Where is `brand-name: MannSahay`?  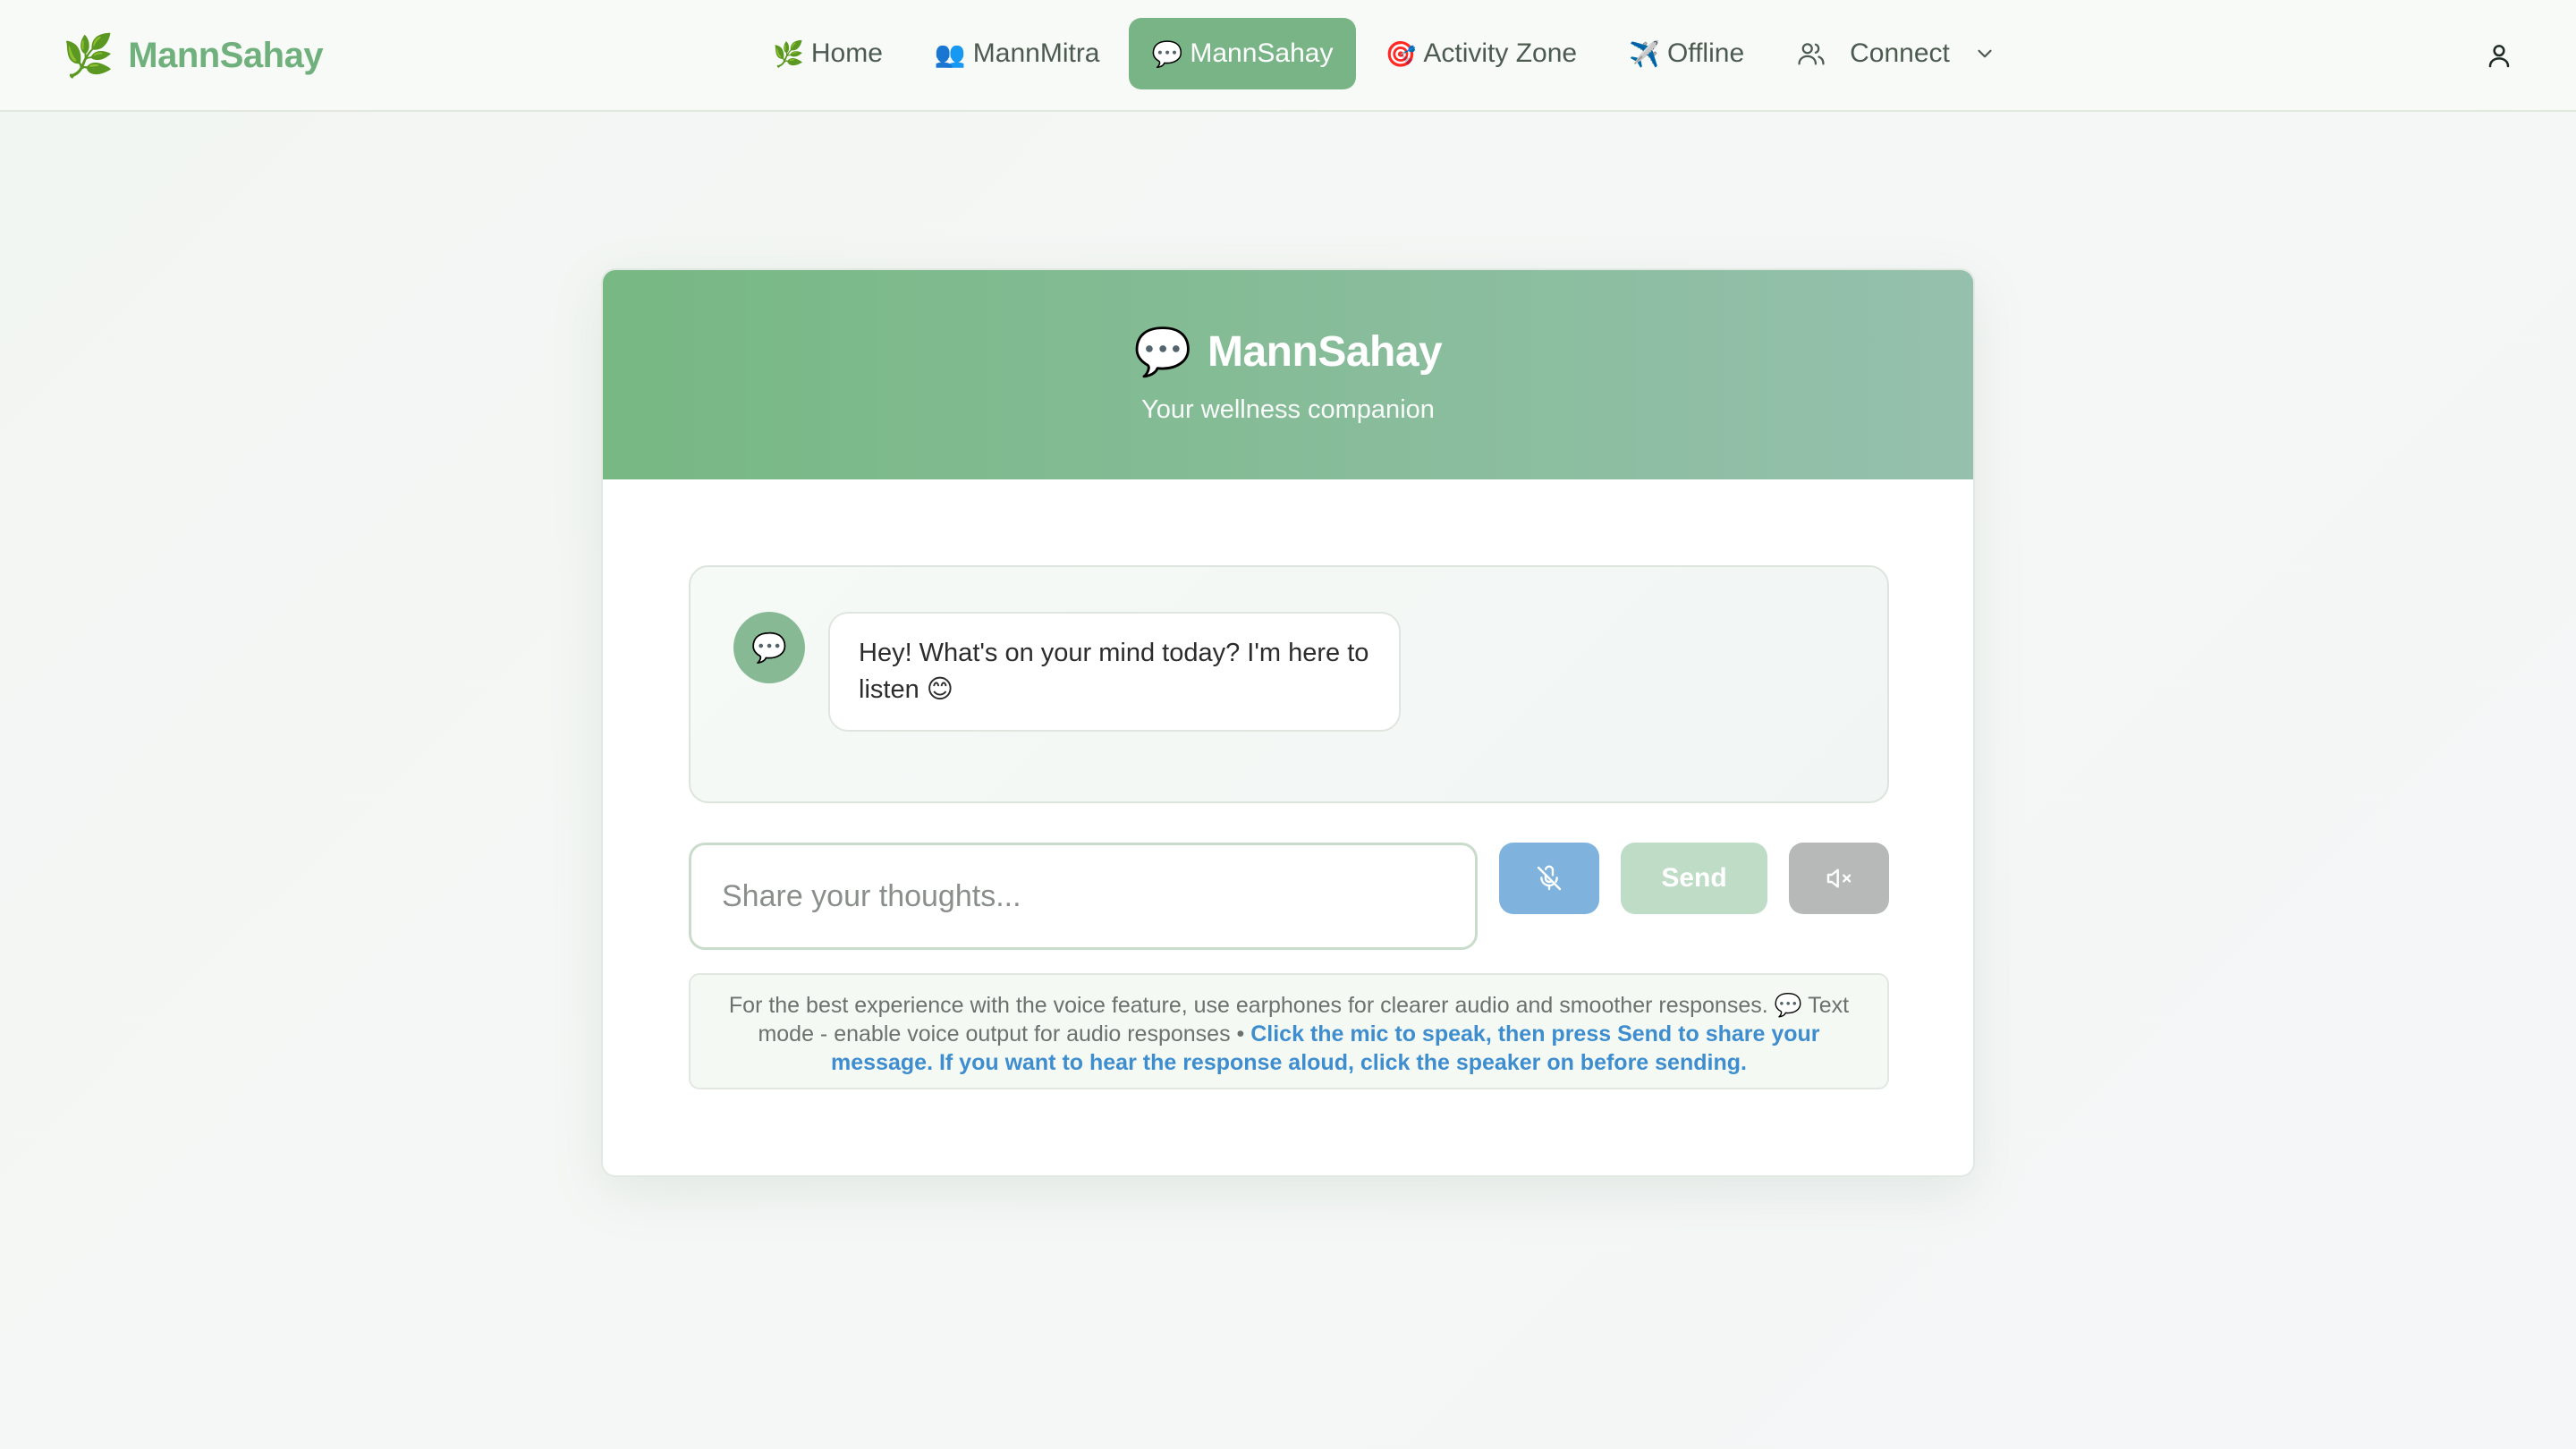 brand-name: MannSahay is located at coordinates (226, 55).